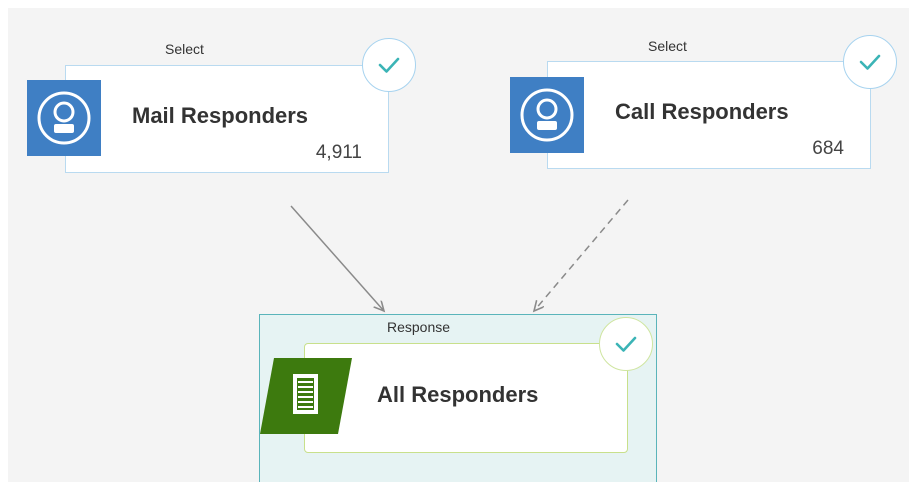 This screenshot has width=909, height=491. I want to click on node-title: All Responders, so click(458, 394).